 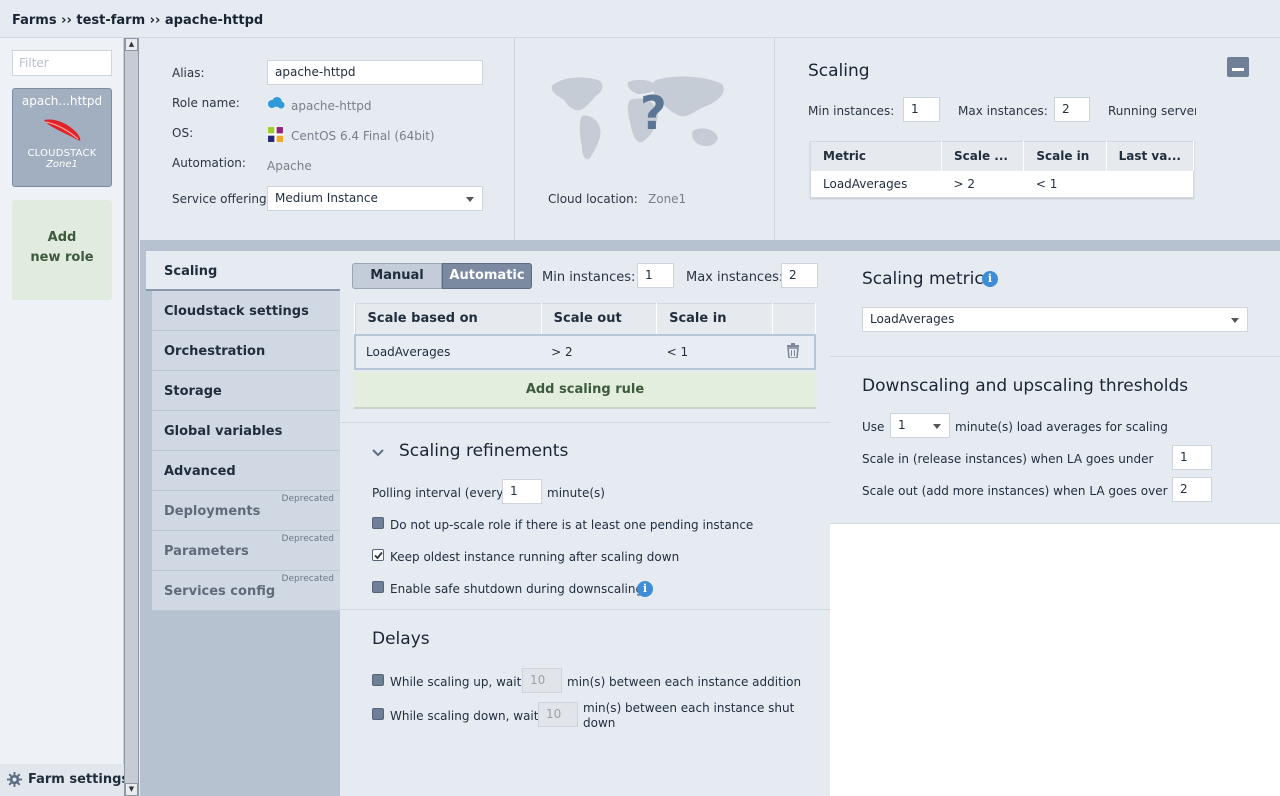 I want to click on column-header-scale-based-on: Scale based on, so click(x=448, y=319).